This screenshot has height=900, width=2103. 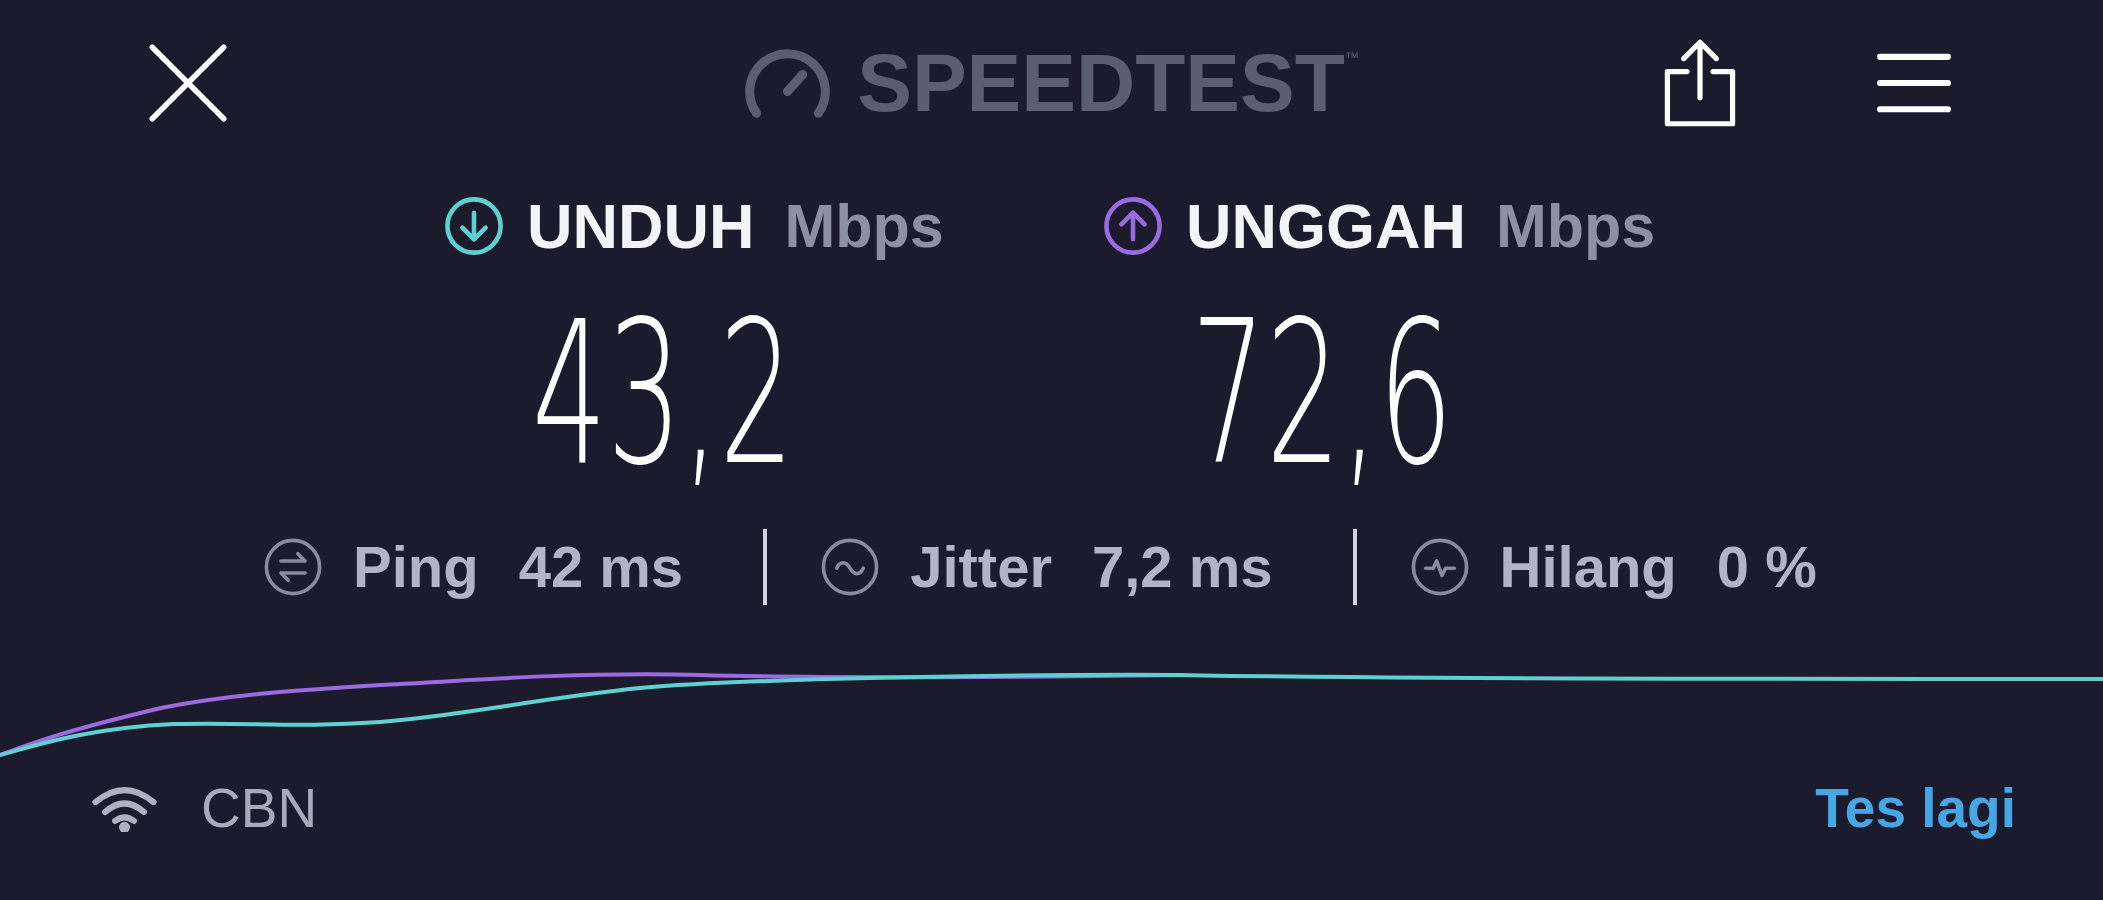 I want to click on logo-text: SPEEDTEST, so click(x=1101, y=83).